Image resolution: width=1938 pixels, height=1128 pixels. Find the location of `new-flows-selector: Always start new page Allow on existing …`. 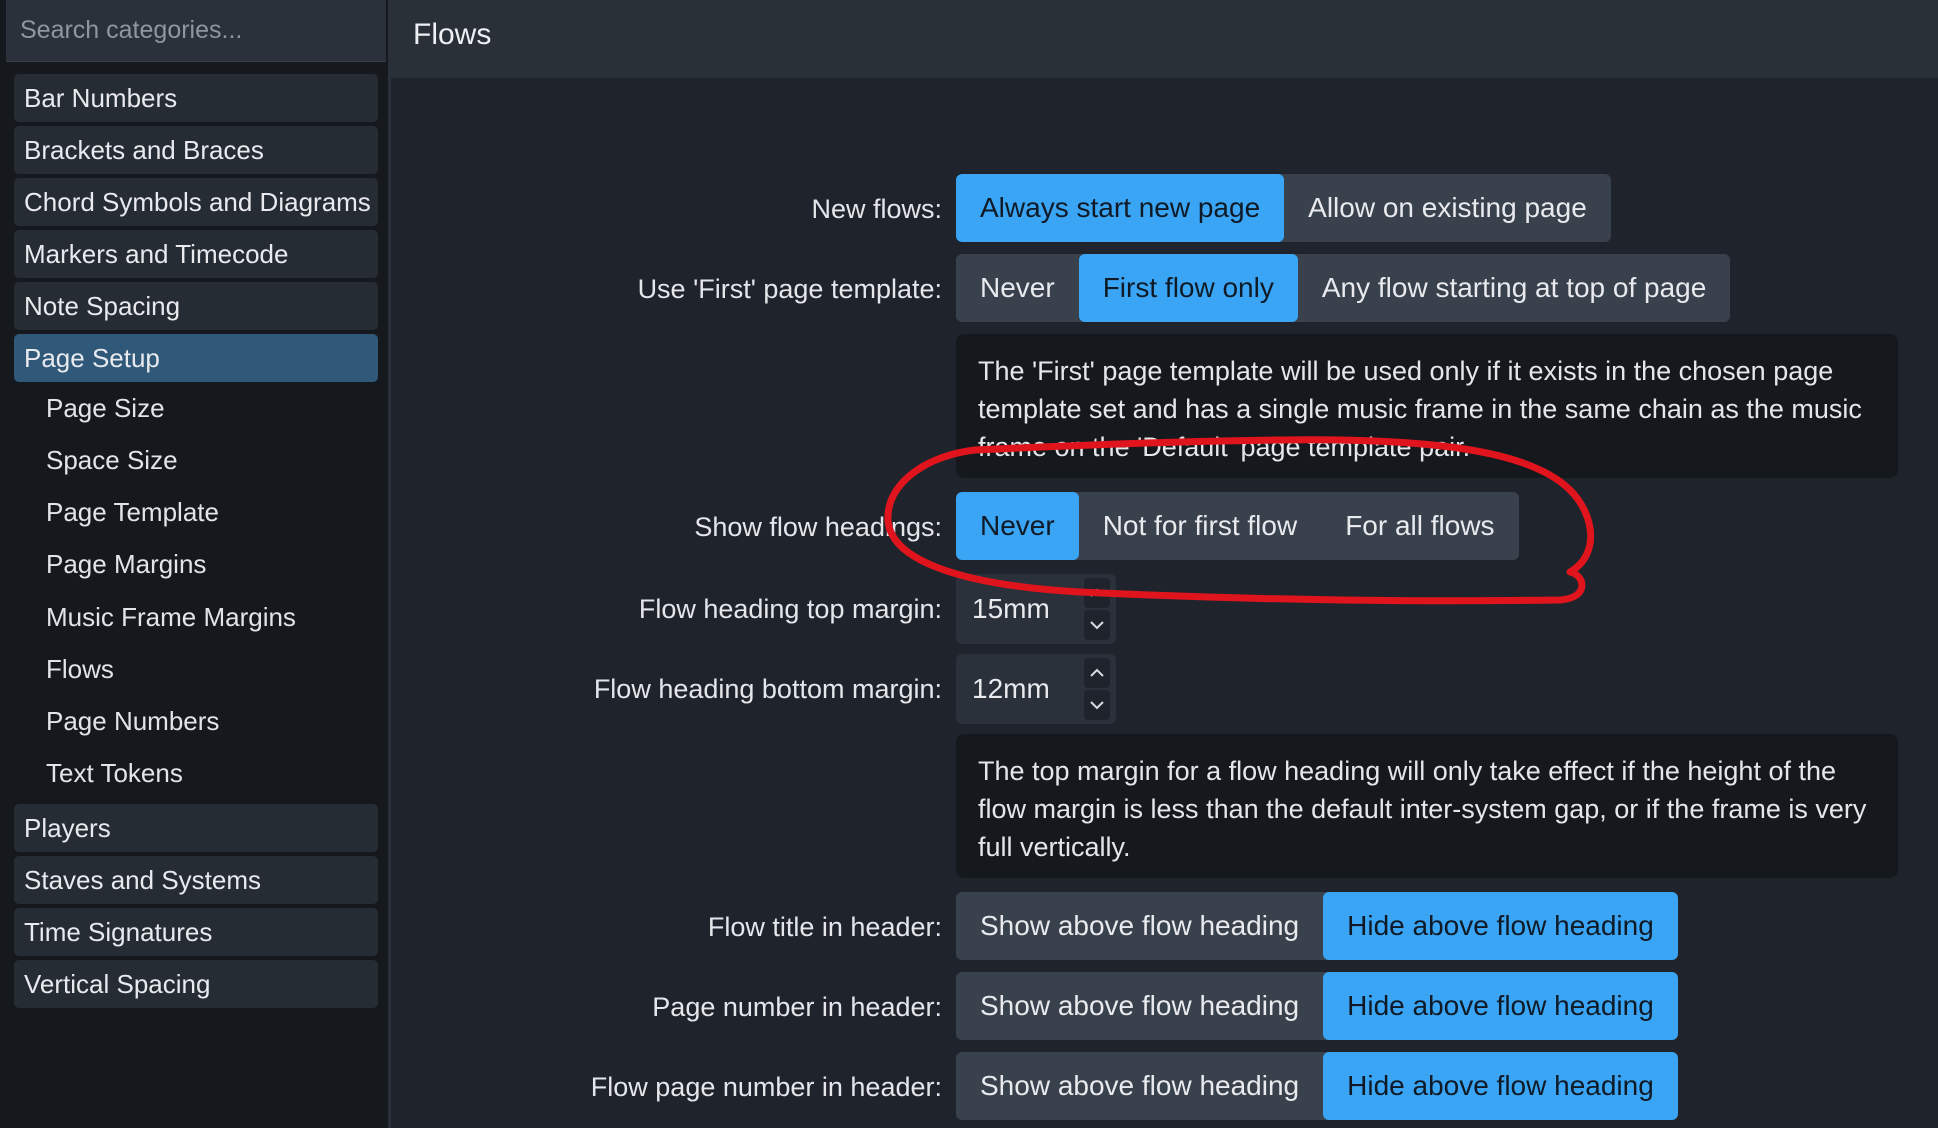

new-flows-selector: Always start new page Allow on existing … is located at coordinates (1283, 208).